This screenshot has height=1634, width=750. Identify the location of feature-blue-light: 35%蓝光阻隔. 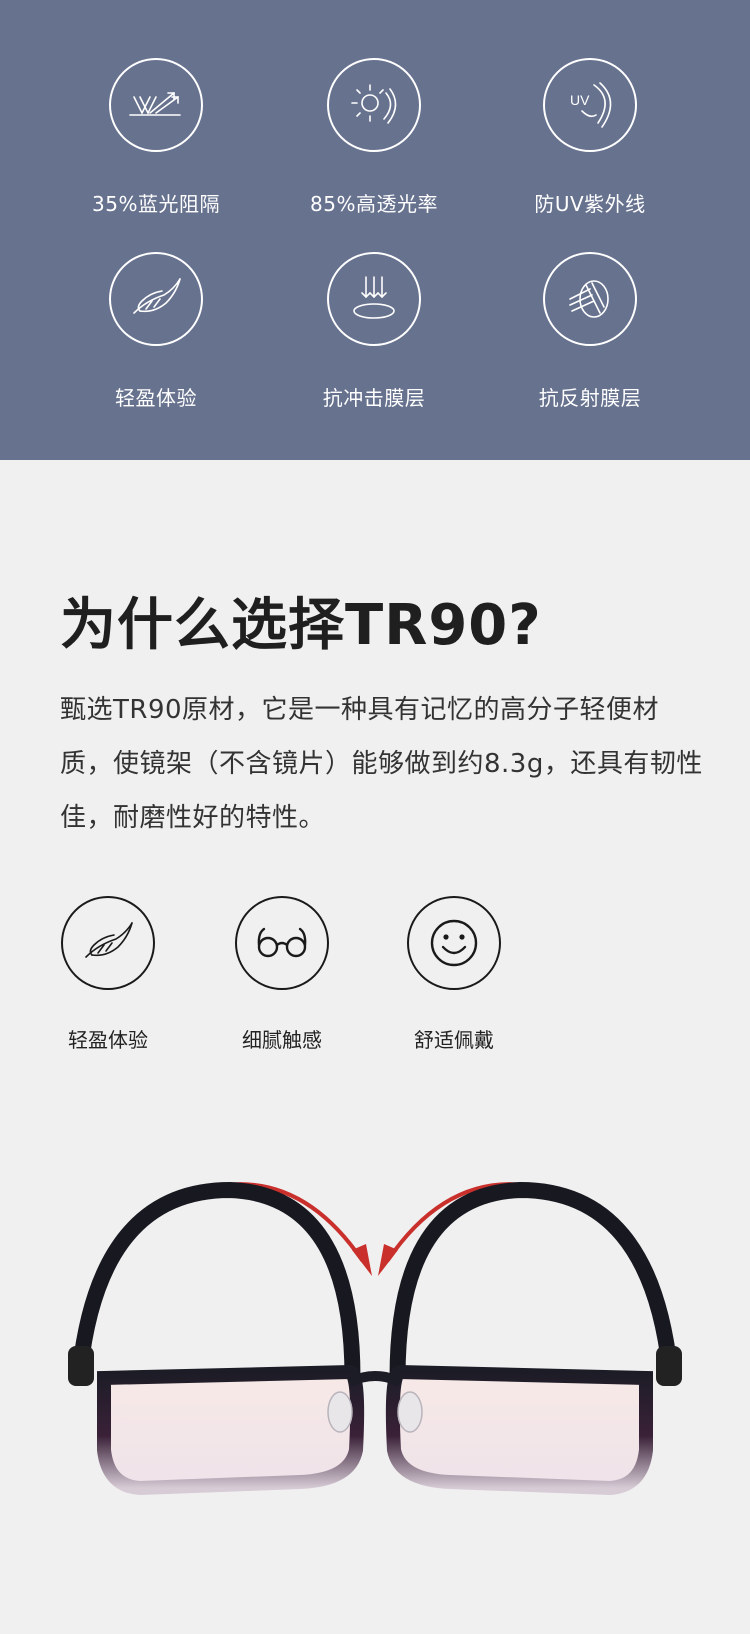
(156, 137).